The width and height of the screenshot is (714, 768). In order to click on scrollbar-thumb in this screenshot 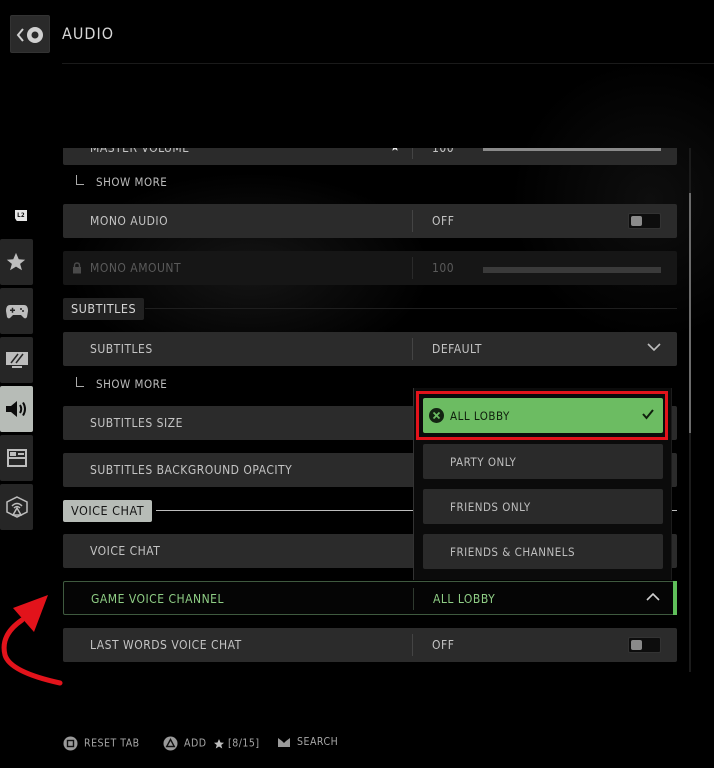, I will do `click(690, 313)`.